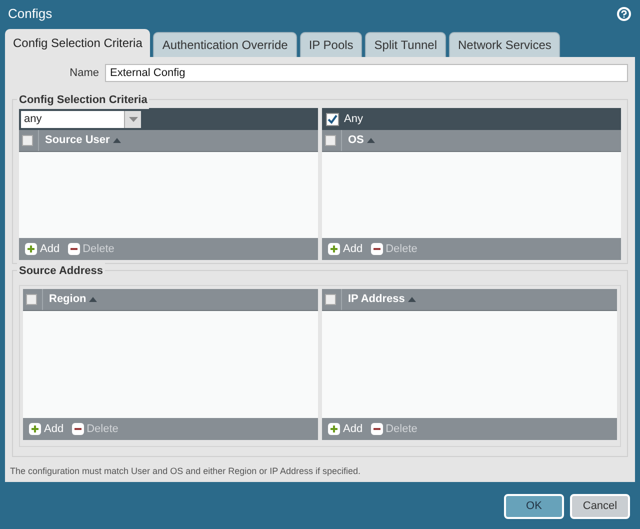 This screenshot has height=529, width=640. I want to click on tab: IP Pools, so click(331, 44).